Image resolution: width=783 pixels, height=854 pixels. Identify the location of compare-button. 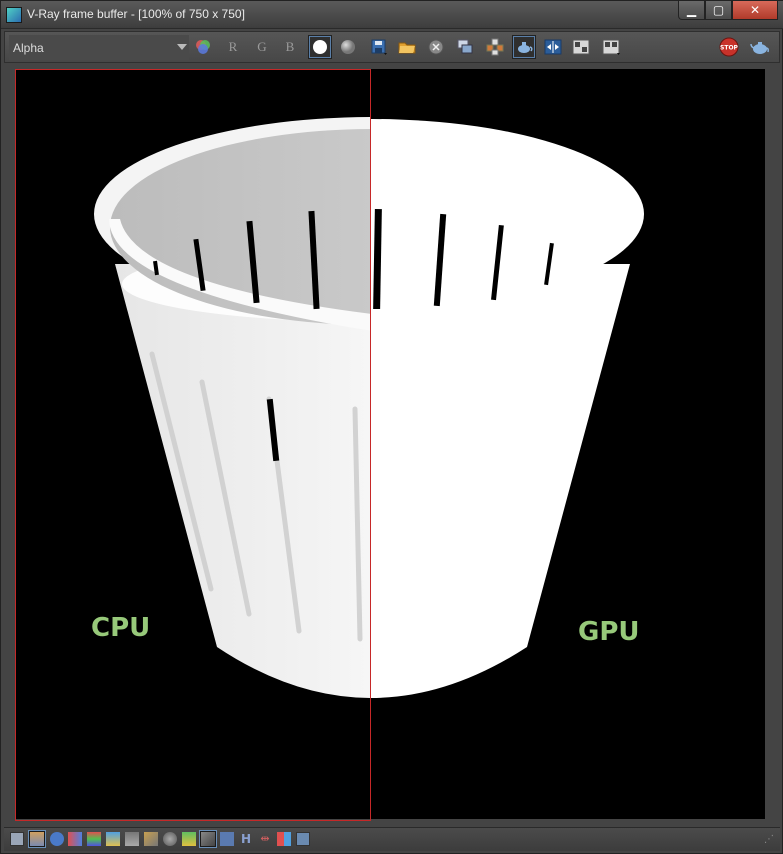
(553, 47).